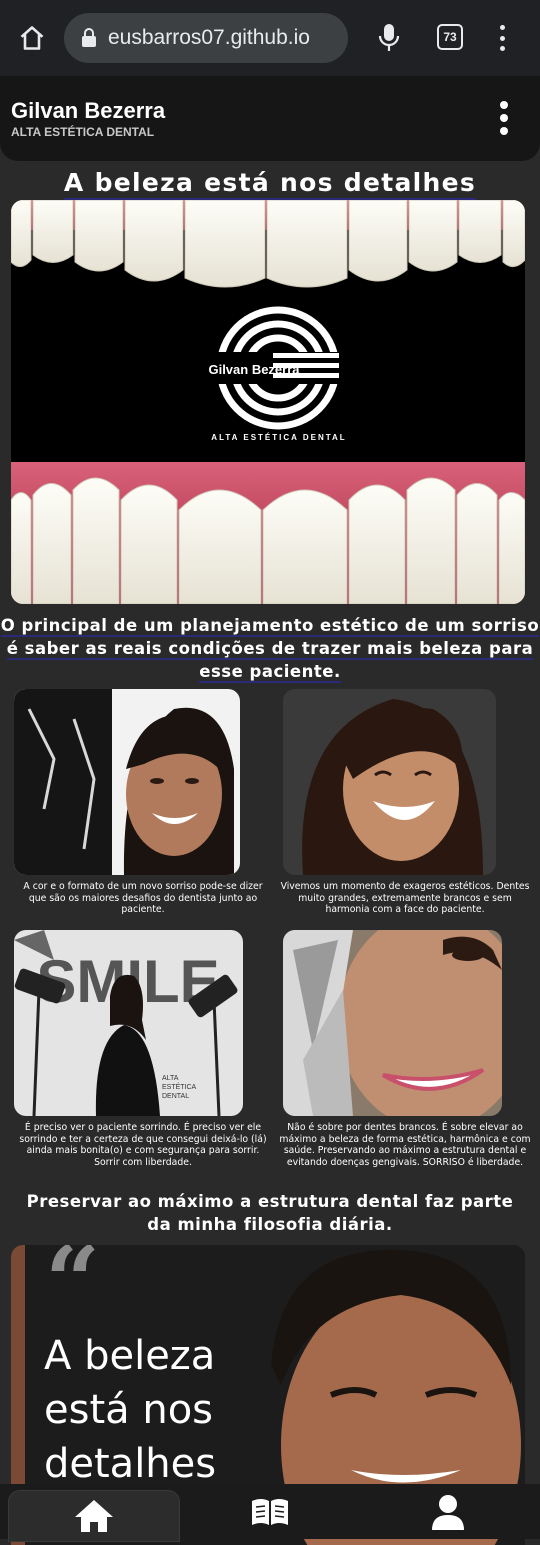 The width and height of the screenshot is (540, 1545). Describe the element at coordinates (128, 1023) in the screenshot. I see `gallery-image: SMILE ALTA ESTÉTICA DENTAL` at that location.